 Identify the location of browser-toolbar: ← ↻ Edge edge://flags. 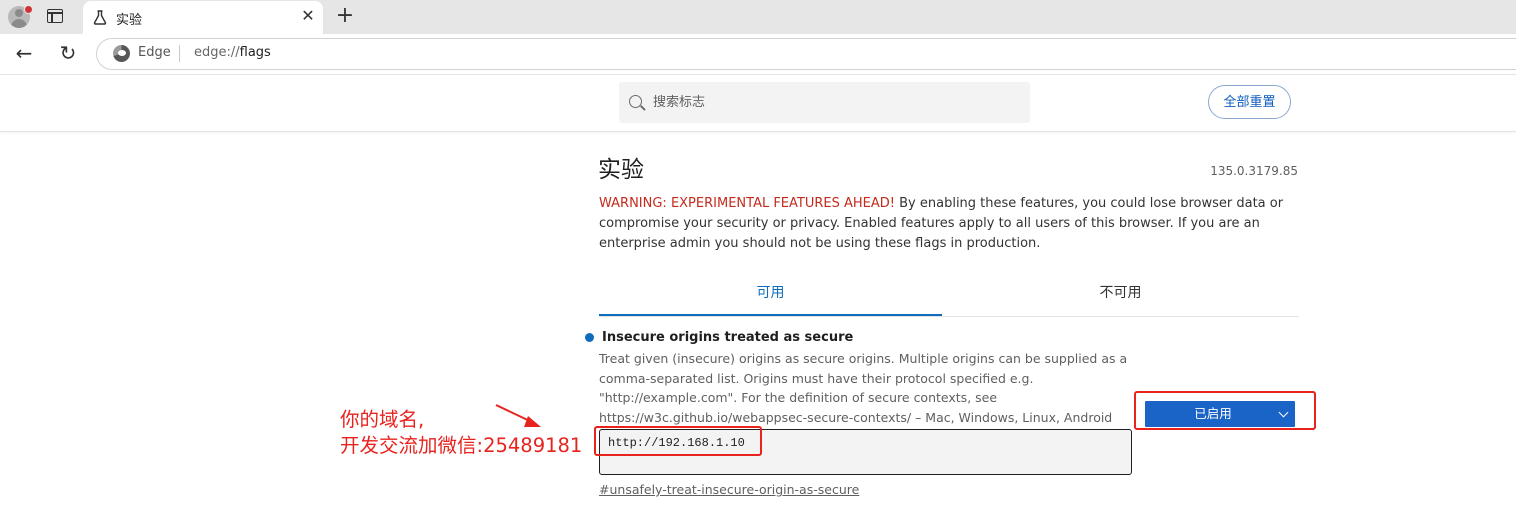
(758, 54).